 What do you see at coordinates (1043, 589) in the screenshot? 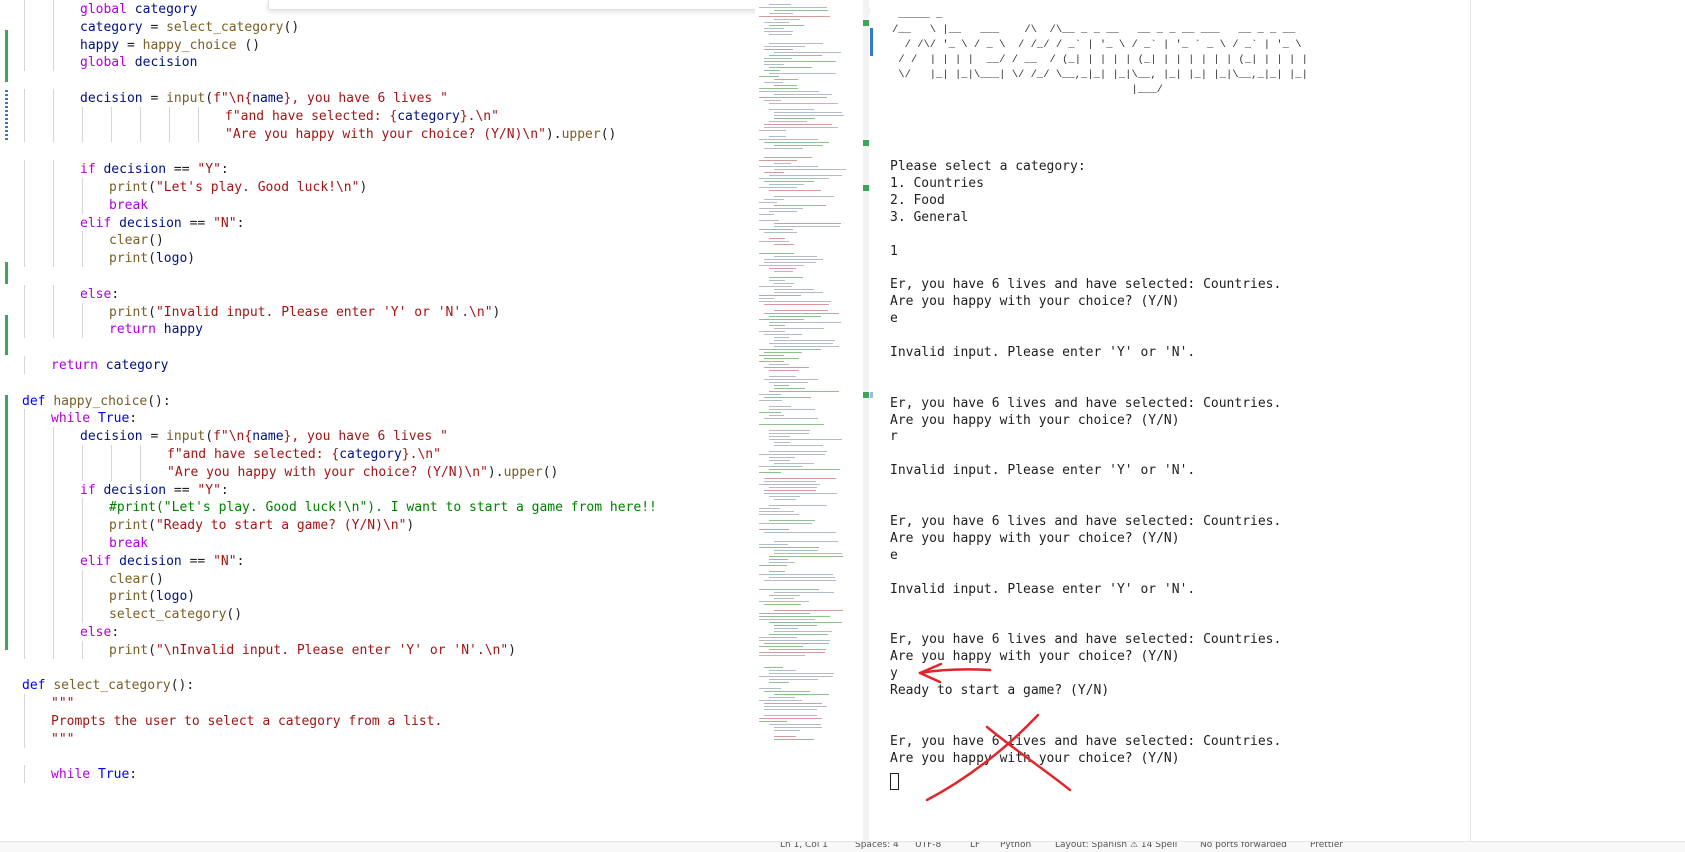
I see `terminal-line: Invalid input. Please enter 'Y' or 'N'.` at bounding box center [1043, 589].